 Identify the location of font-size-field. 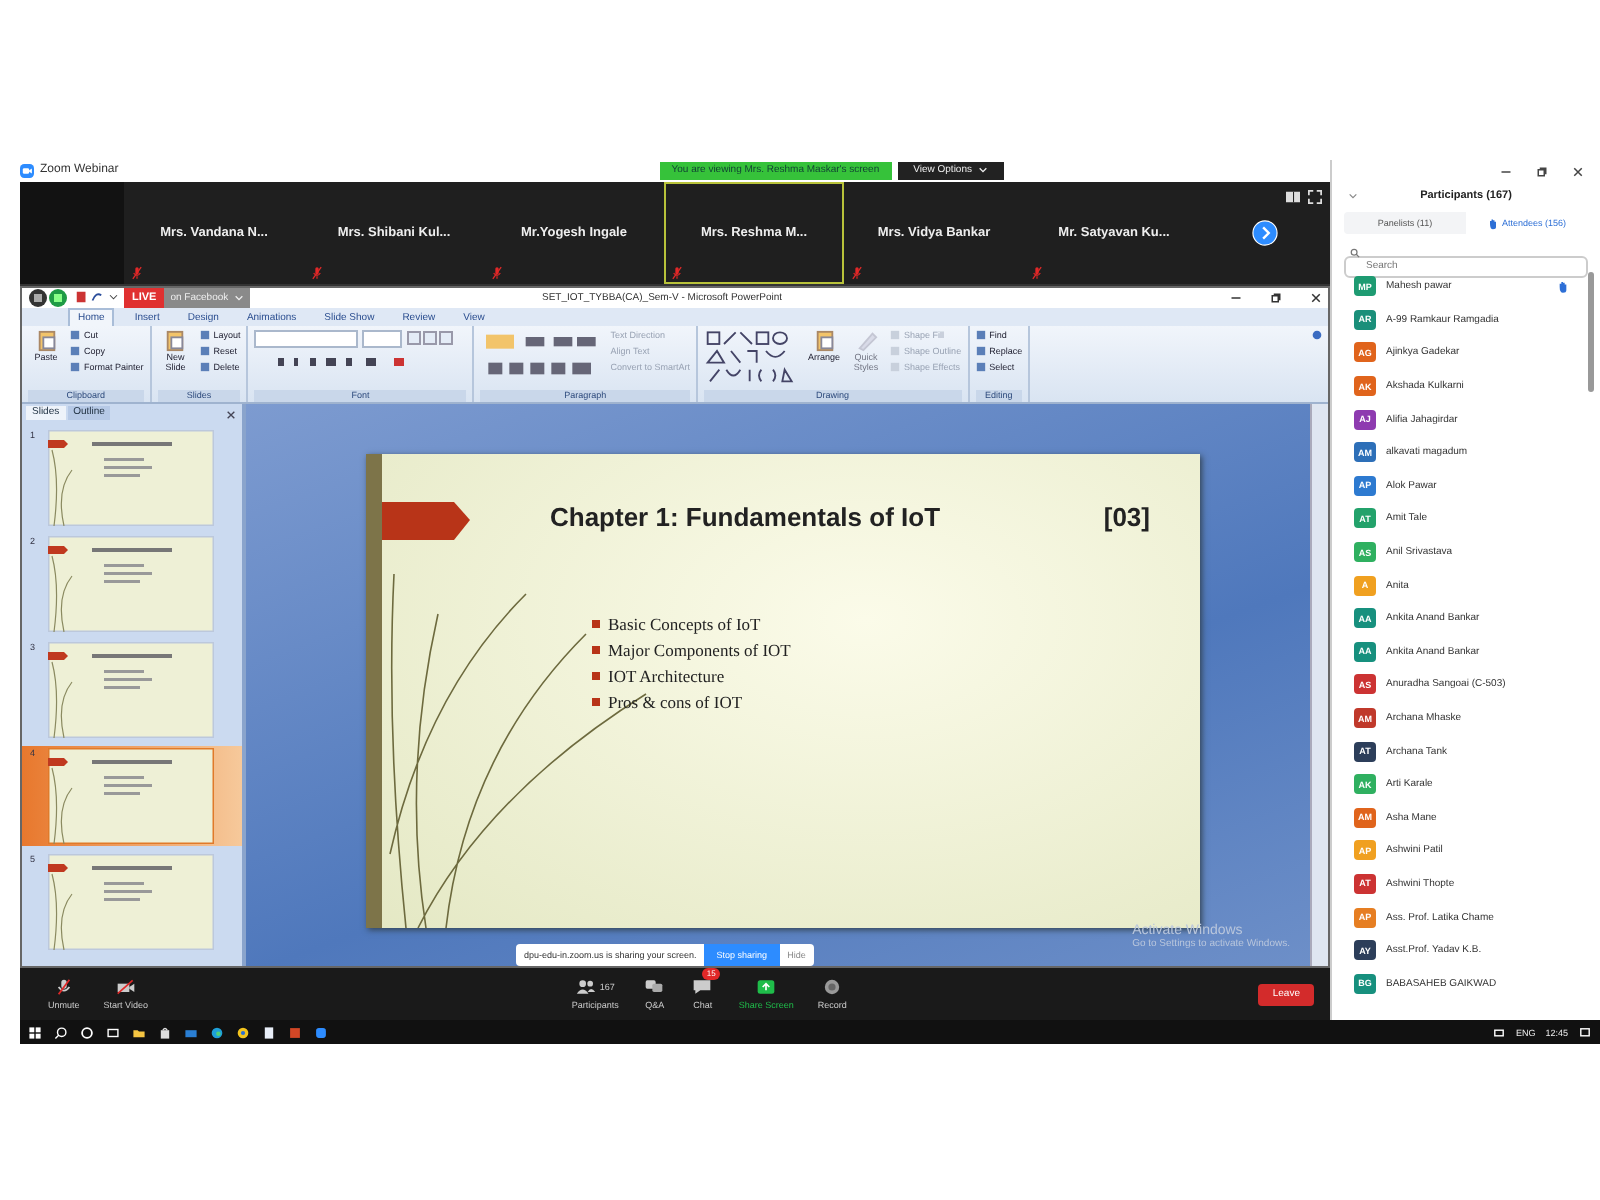
(382, 338).